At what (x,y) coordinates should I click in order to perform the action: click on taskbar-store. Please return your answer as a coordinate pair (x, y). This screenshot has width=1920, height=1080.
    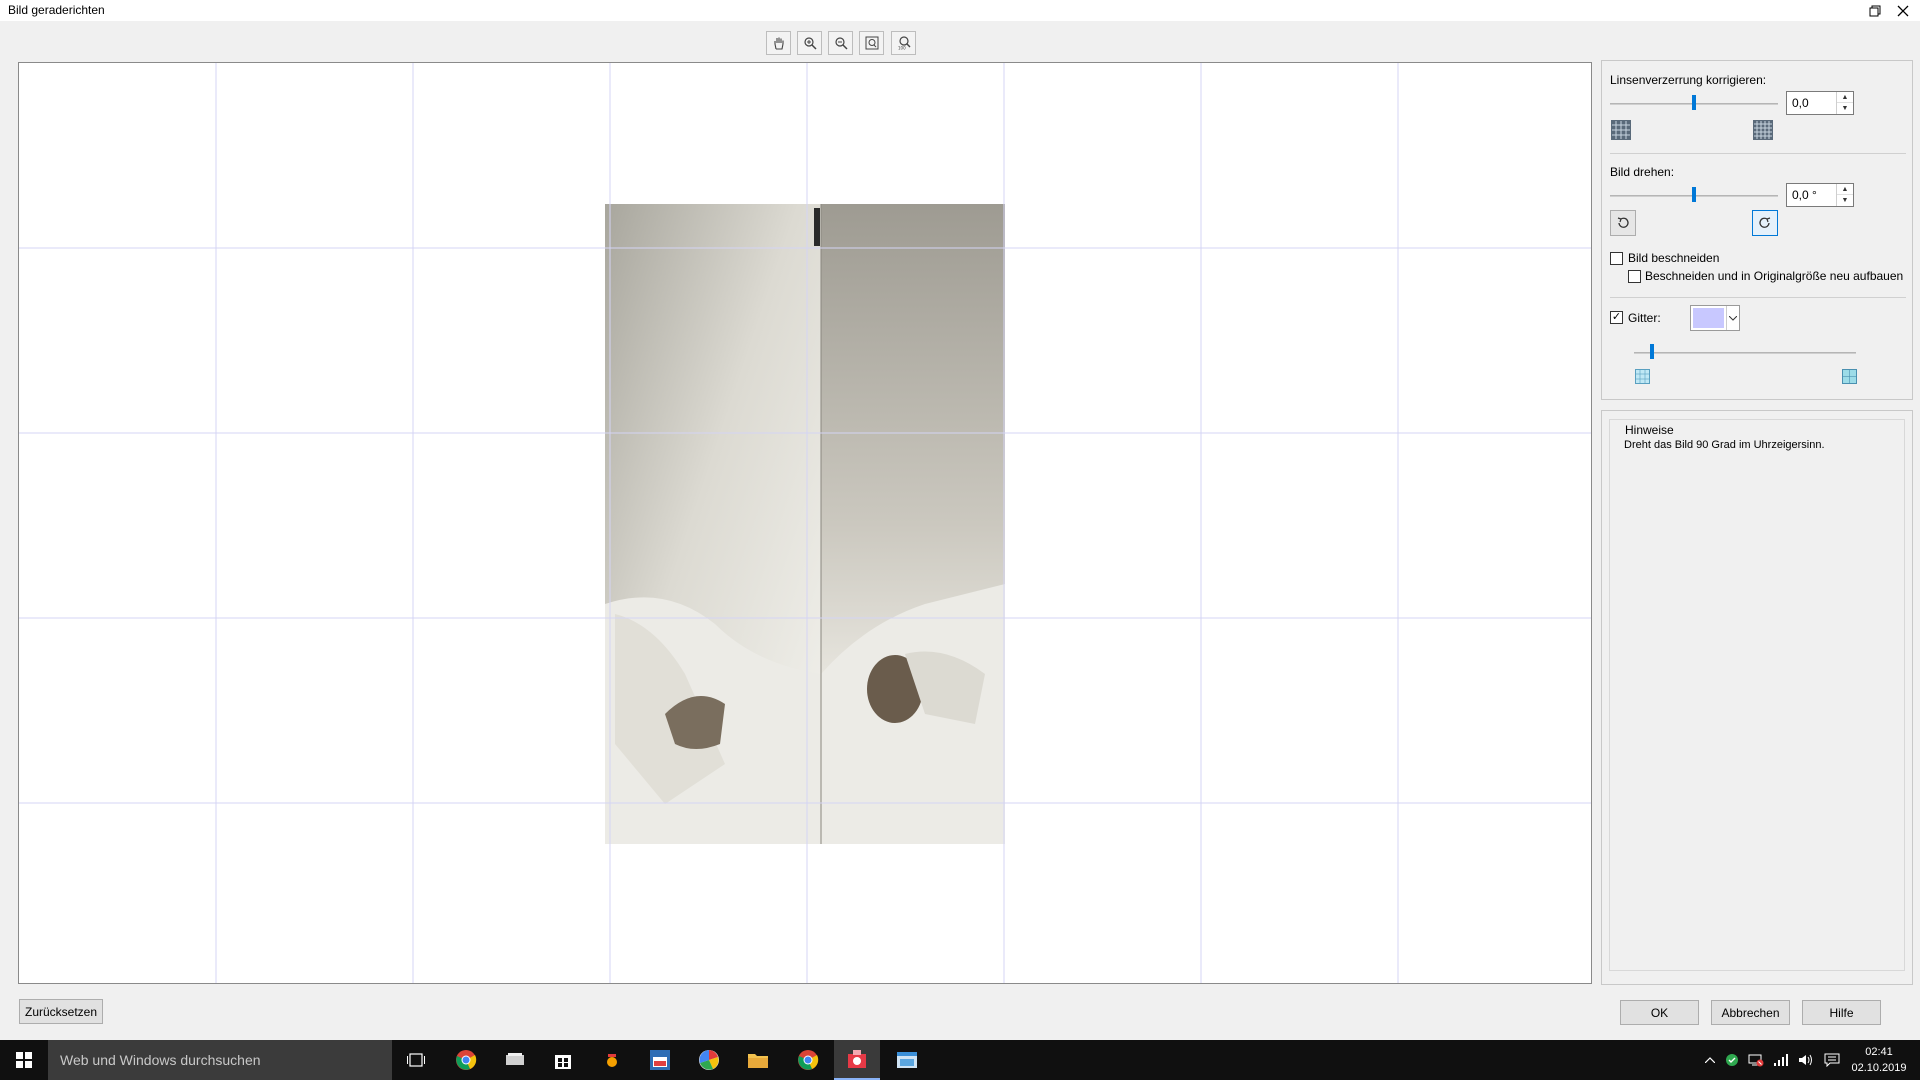
    Looking at the image, I should click on (563, 1060).